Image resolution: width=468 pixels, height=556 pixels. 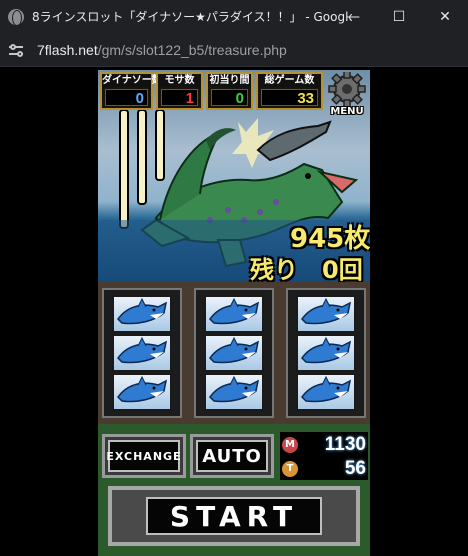 I want to click on reel-right, so click(x=326, y=353).